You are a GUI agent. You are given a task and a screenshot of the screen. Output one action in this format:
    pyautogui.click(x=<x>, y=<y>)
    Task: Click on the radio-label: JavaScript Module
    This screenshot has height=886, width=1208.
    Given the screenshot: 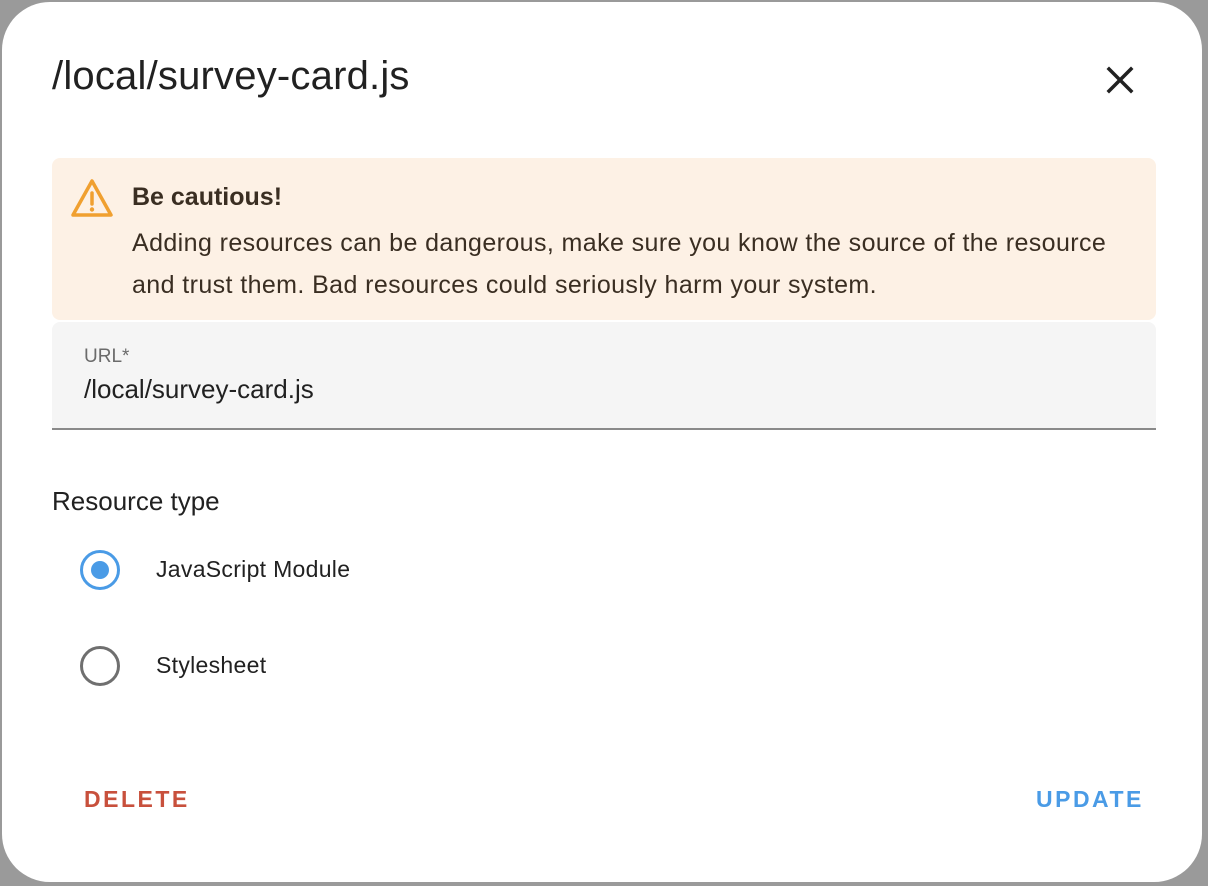 What is the action you would take?
    pyautogui.click(x=253, y=569)
    